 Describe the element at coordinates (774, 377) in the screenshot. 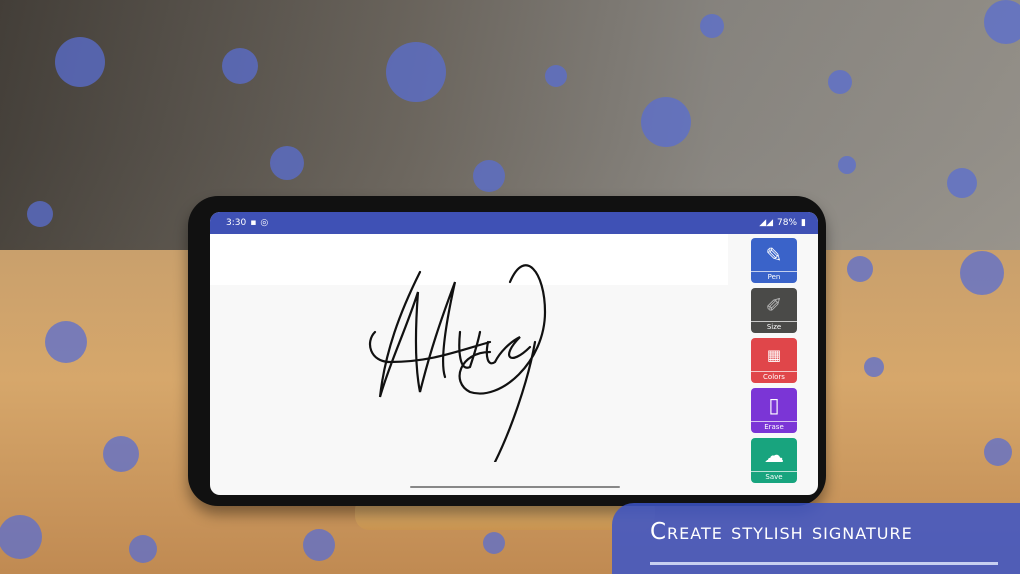

I see `colors-label: Colors` at that location.